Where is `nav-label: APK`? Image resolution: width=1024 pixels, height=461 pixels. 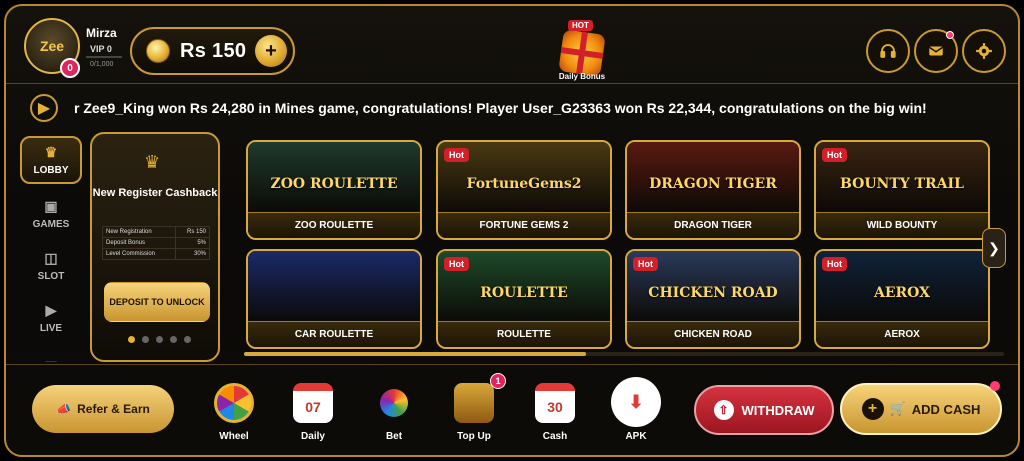 nav-label: APK is located at coordinates (636, 436).